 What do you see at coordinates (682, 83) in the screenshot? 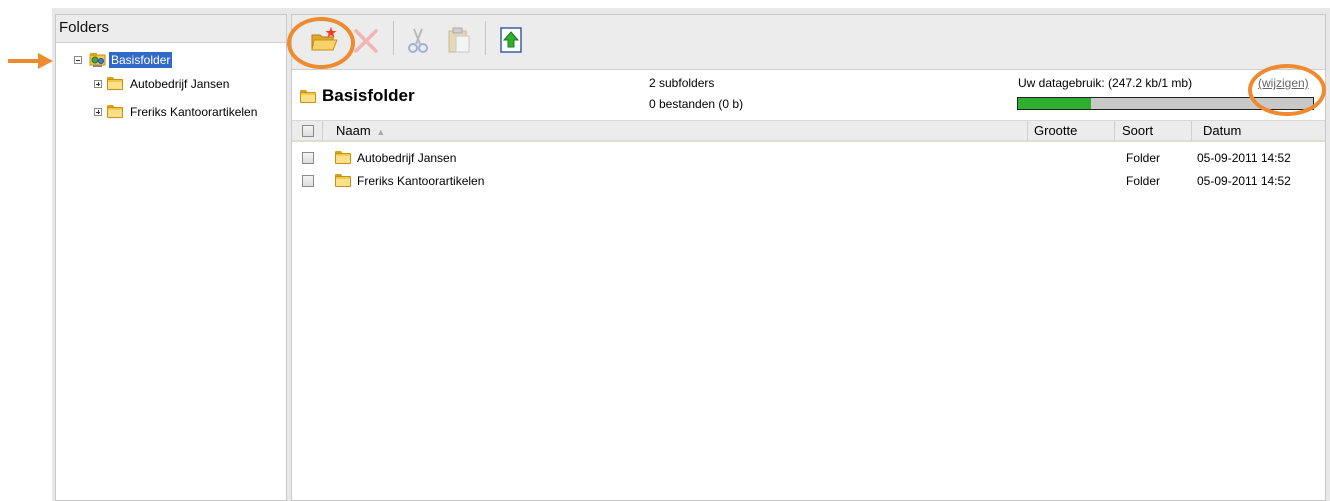
I see `subfolder-count: 2 subfolders` at bounding box center [682, 83].